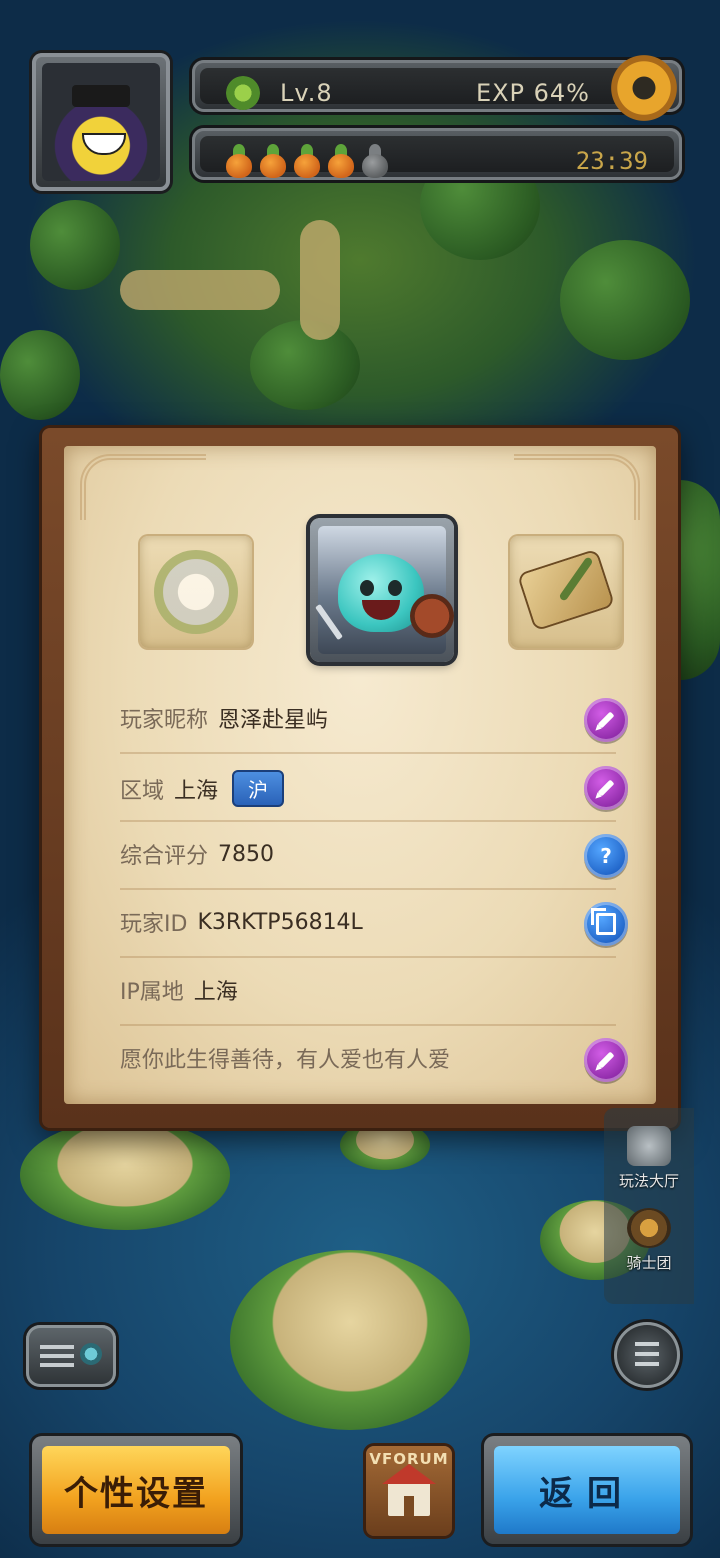  Describe the element at coordinates (611, 161) in the screenshot. I see `energy-timer: 23:39` at that location.